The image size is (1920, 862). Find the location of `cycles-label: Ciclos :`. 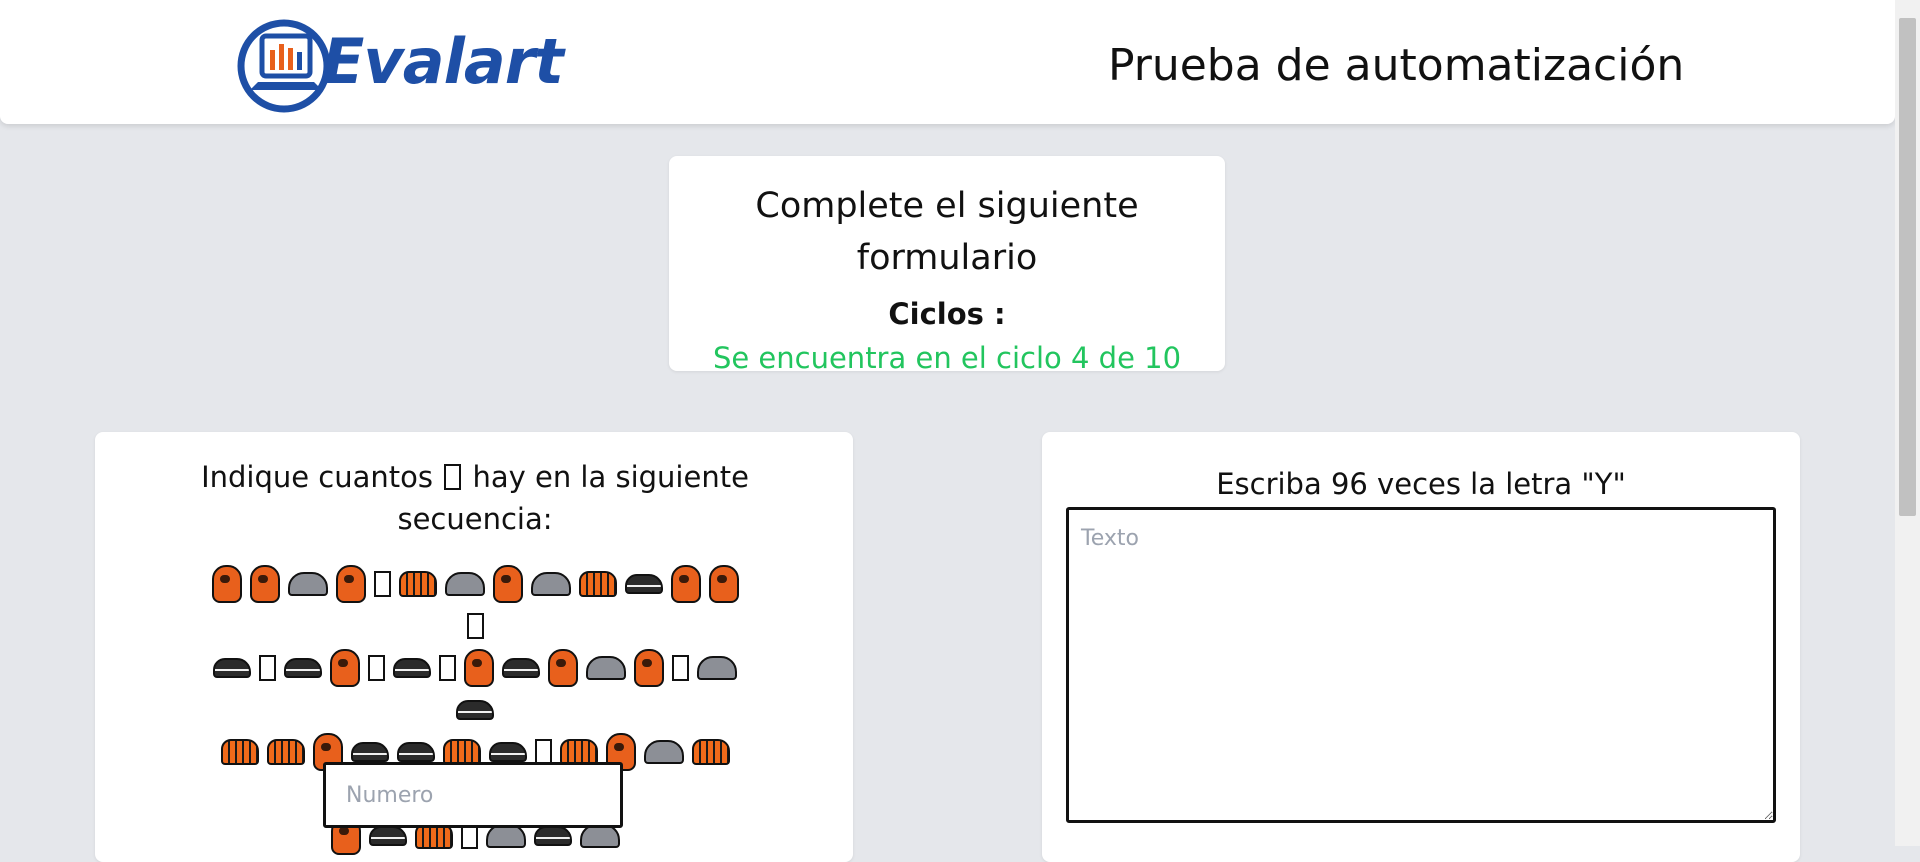

cycles-label: Ciclos : is located at coordinates (947, 314).